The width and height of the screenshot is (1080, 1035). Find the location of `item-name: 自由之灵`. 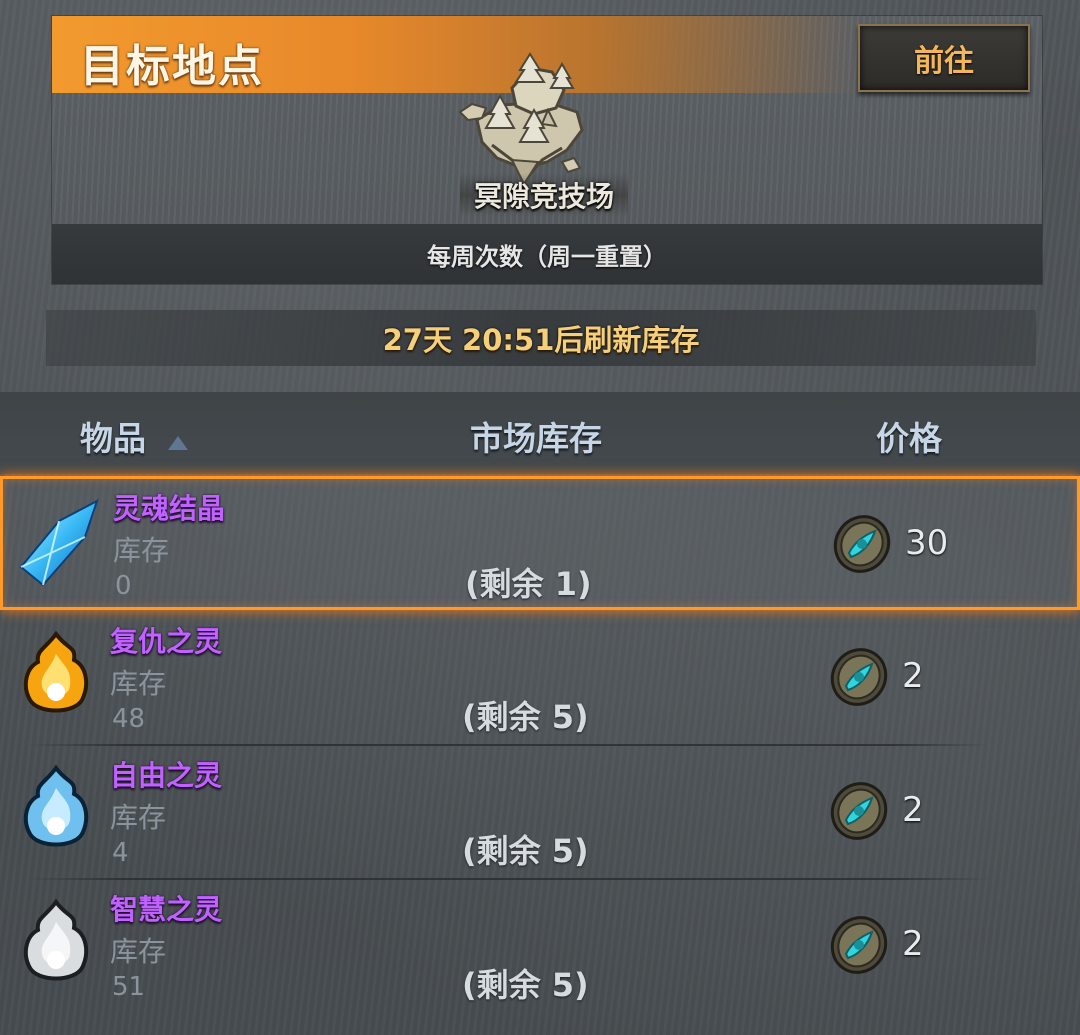

item-name: 自由之灵 is located at coordinates (166, 775).